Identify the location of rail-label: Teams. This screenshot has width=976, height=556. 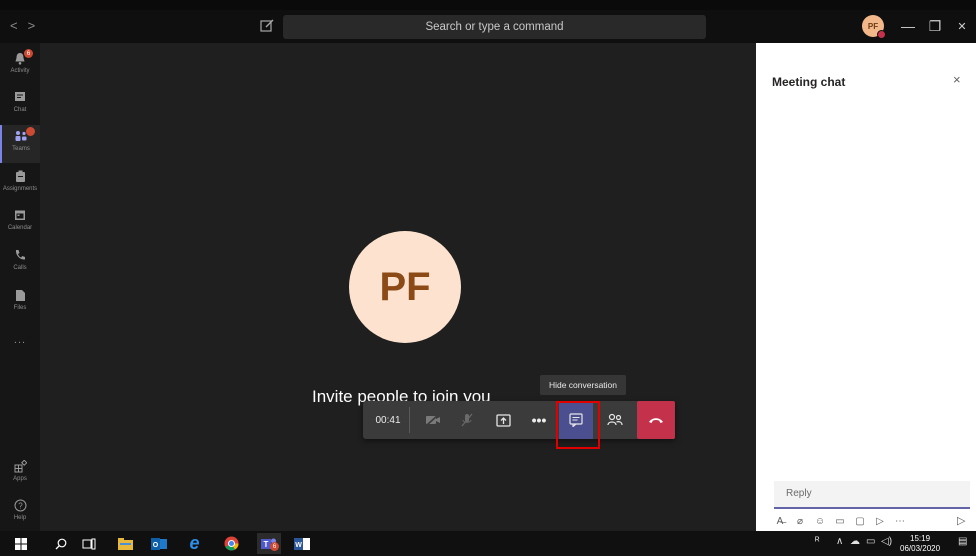
(21, 149).